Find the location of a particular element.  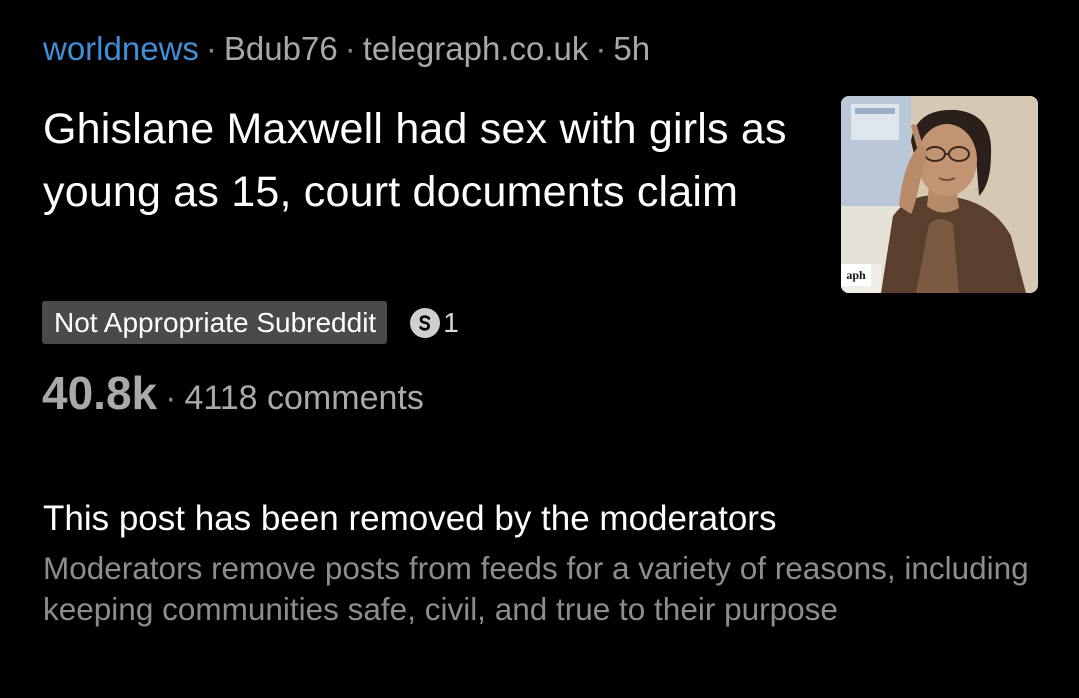

vote-score: 40.8k is located at coordinates (100, 393).